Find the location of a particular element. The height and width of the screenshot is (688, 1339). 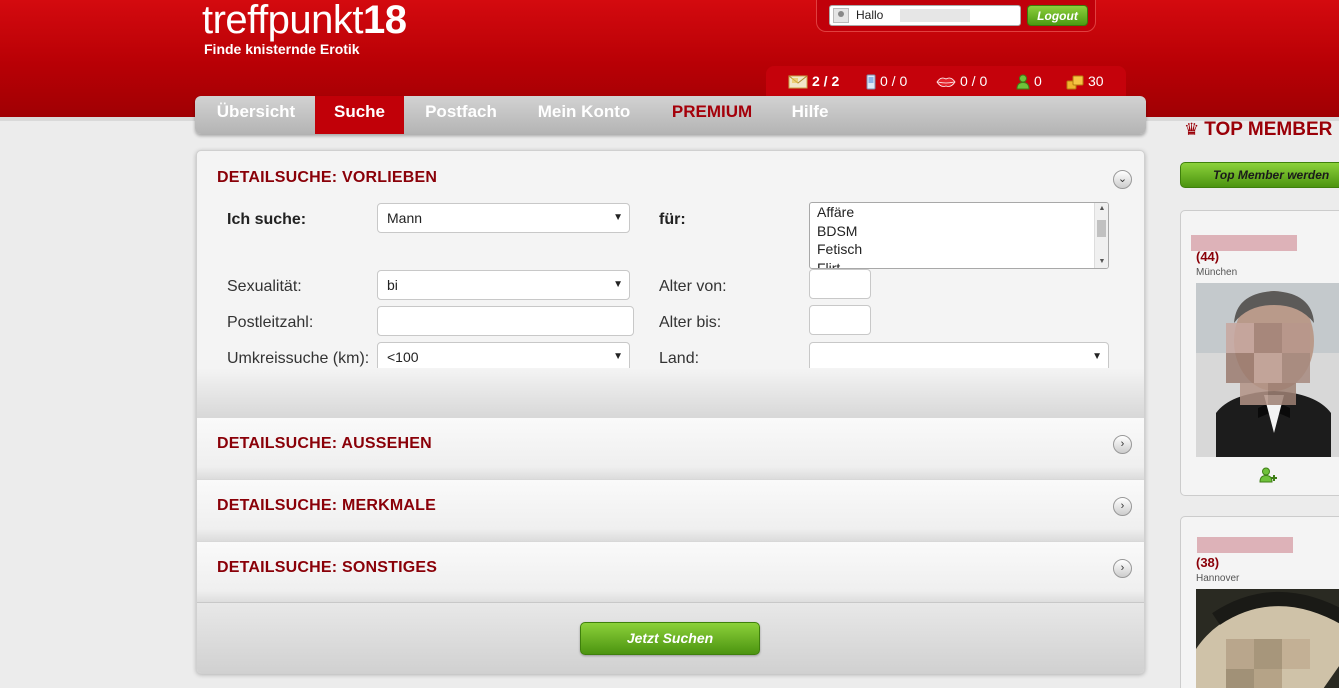

submit-search-button: Jetzt Suchen is located at coordinates (670, 638).